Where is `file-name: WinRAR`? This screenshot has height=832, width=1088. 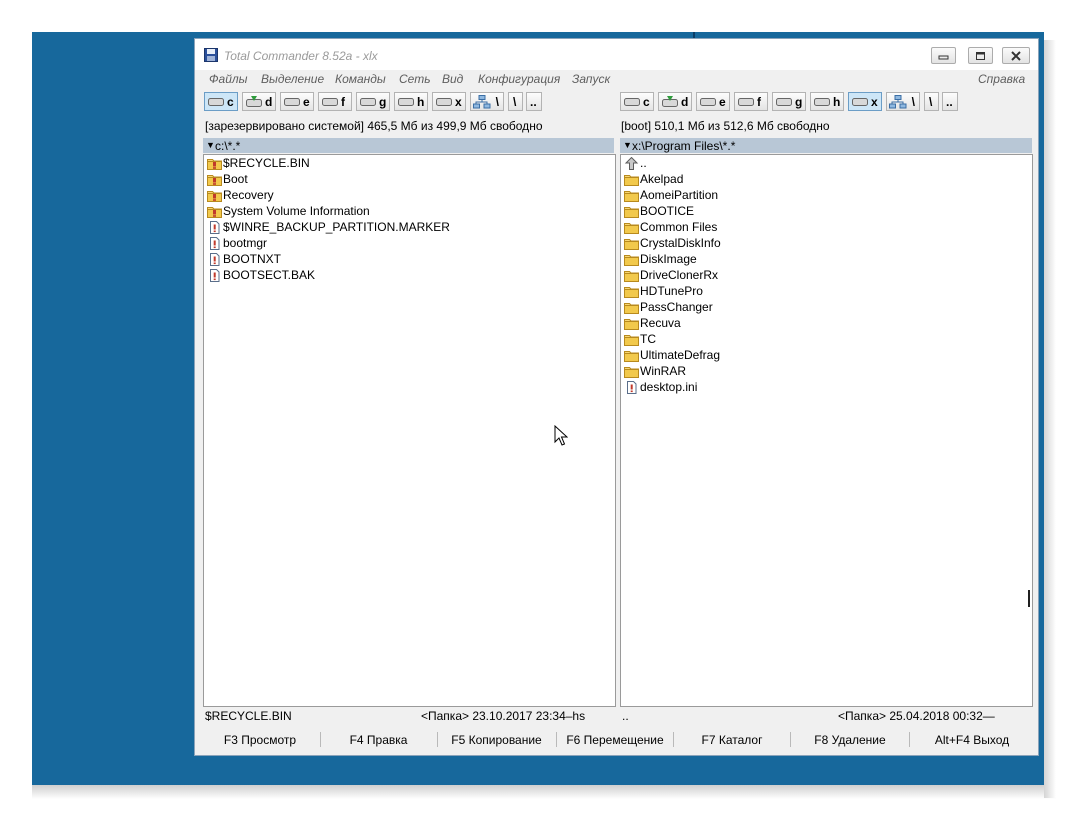
file-name: WinRAR is located at coordinates (663, 371).